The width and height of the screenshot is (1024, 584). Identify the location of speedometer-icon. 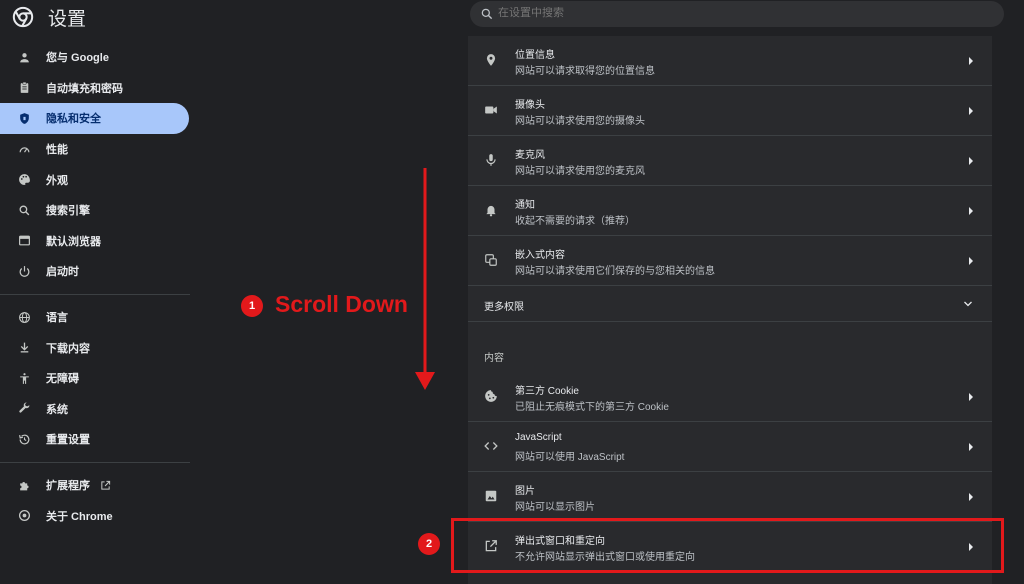
(24, 149).